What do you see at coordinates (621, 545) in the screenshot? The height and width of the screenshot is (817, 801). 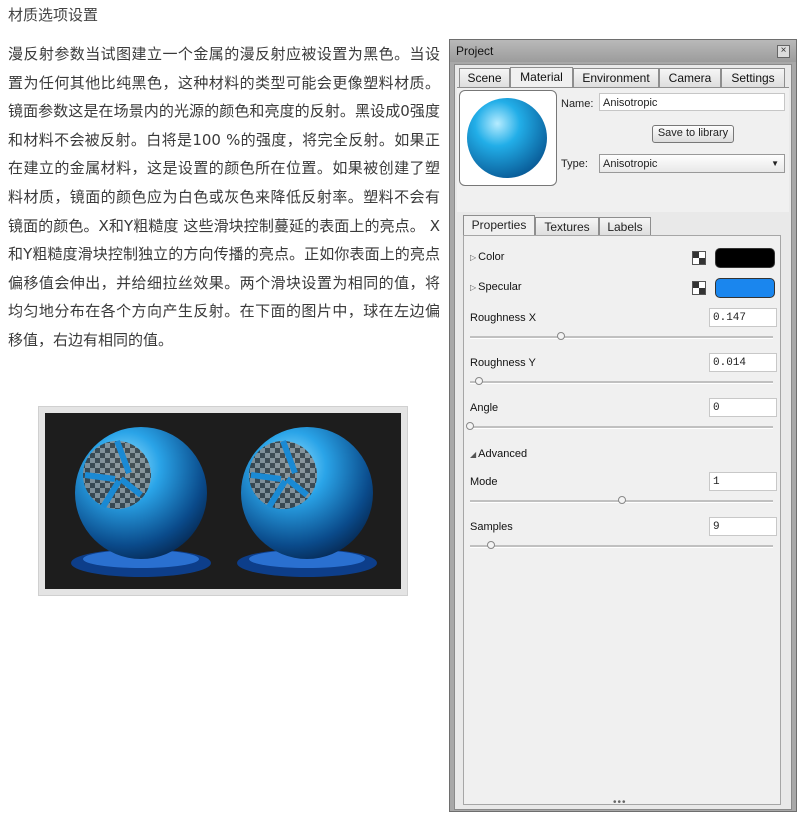 I see `samples-slider` at bounding box center [621, 545].